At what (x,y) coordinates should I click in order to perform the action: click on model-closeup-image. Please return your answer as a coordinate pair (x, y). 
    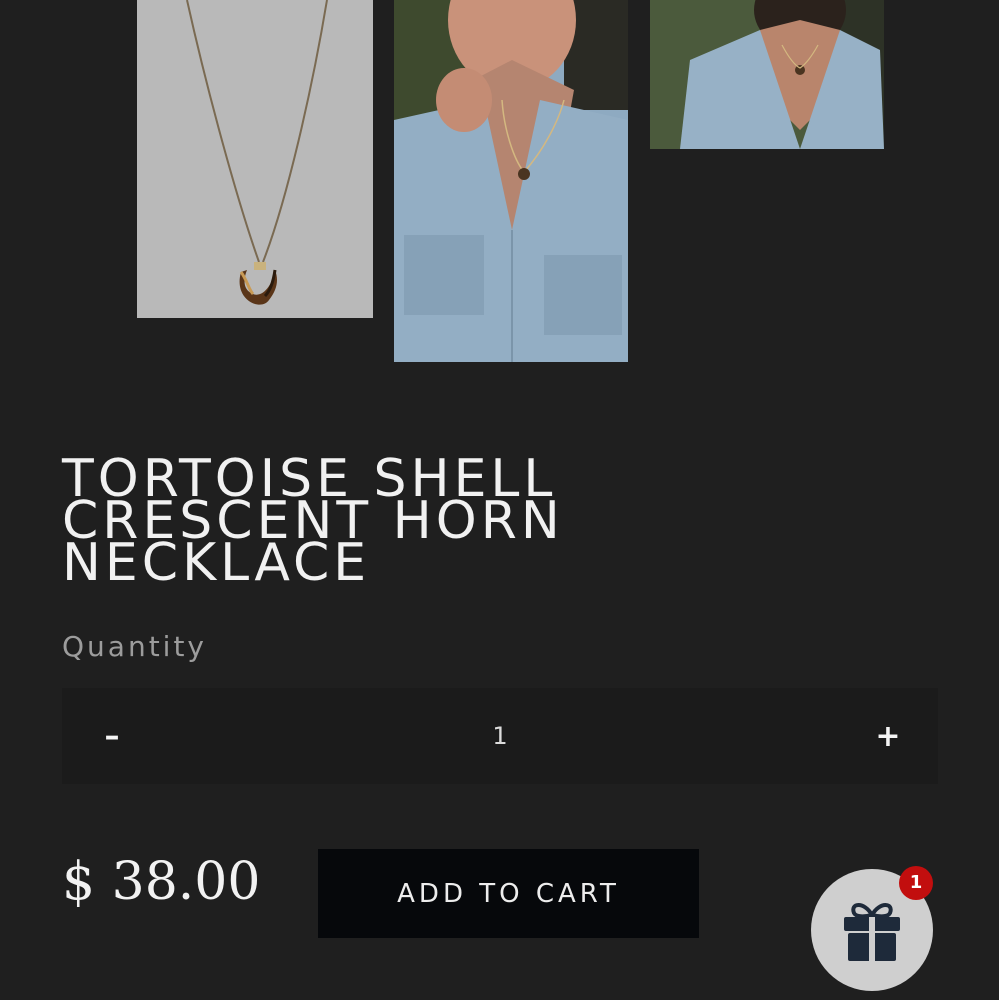
    Looking at the image, I should click on (511, 181).